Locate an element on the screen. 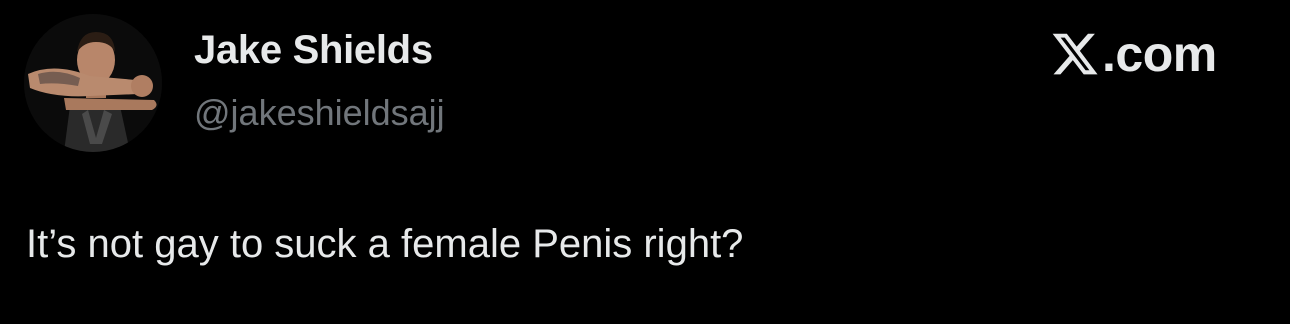 The height and width of the screenshot is (324, 1290). author-display-name: Jake Shields is located at coordinates (313, 50).